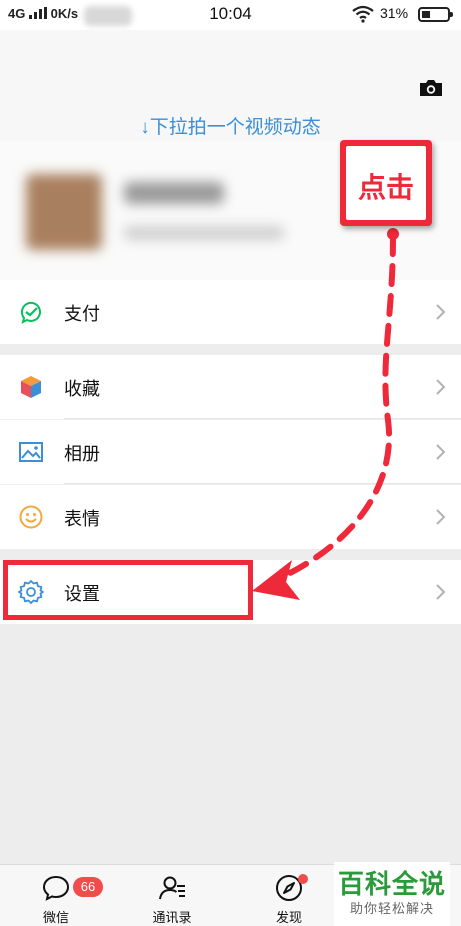 The width and height of the screenshot is (461, 926). What do you see at coordinates (391, 908) in the screenshot?
I see `watermark-tagline: 助你轻松解决` at bounding box center [391, 908].